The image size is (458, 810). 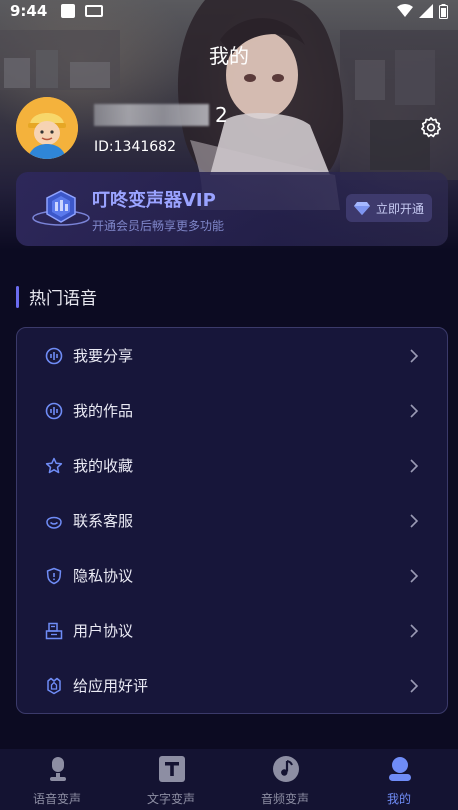 I want to click on microphone-icon, so click(x=58, y=769).